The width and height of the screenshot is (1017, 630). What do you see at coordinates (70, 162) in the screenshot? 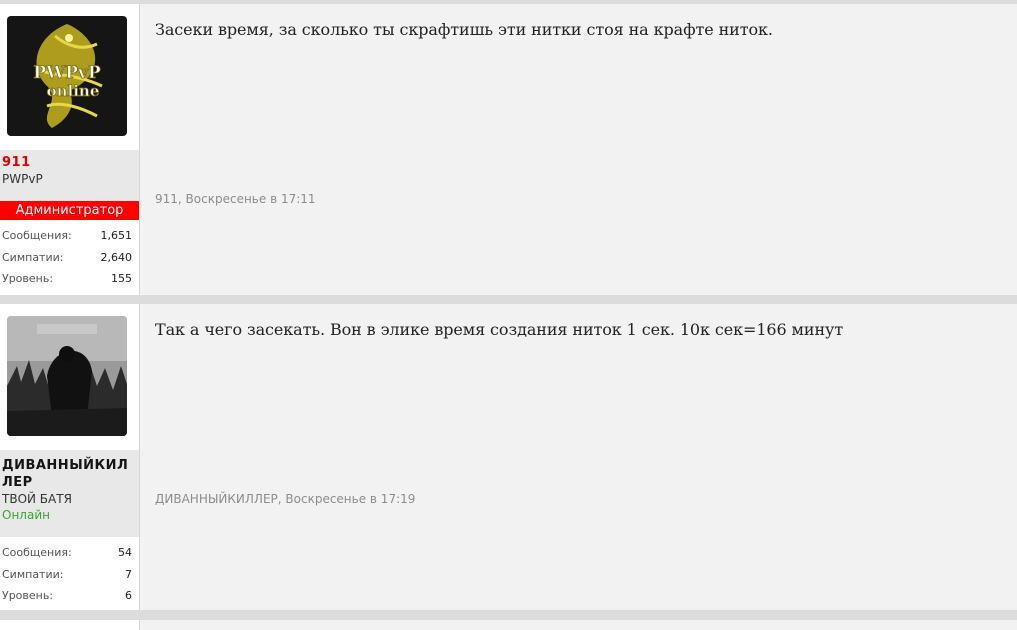
I see `username-link: 911` at bounding box center [70, 162].